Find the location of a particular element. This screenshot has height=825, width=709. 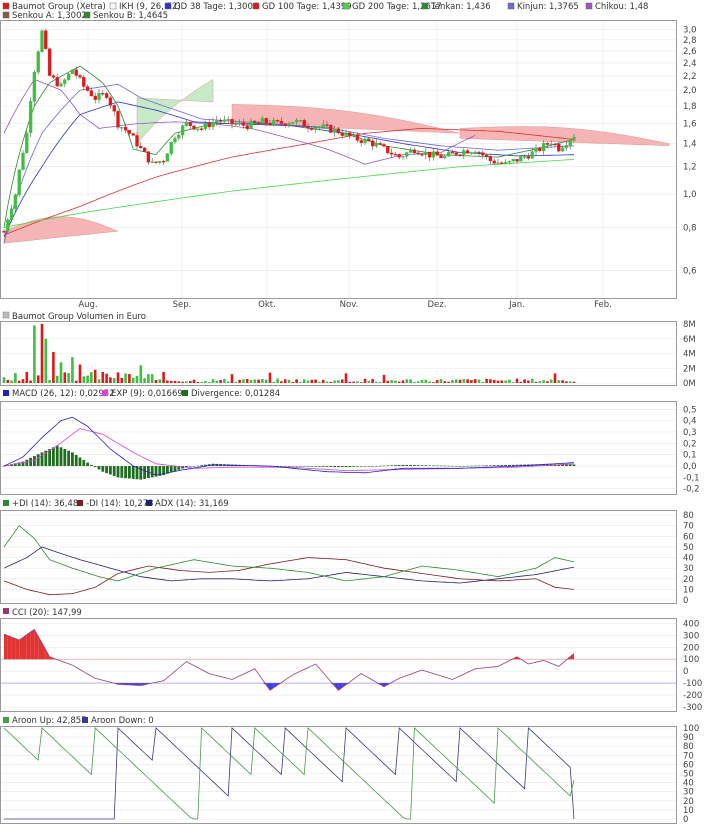

cci-tick-label: 400 is located at coordinates (691, 624).